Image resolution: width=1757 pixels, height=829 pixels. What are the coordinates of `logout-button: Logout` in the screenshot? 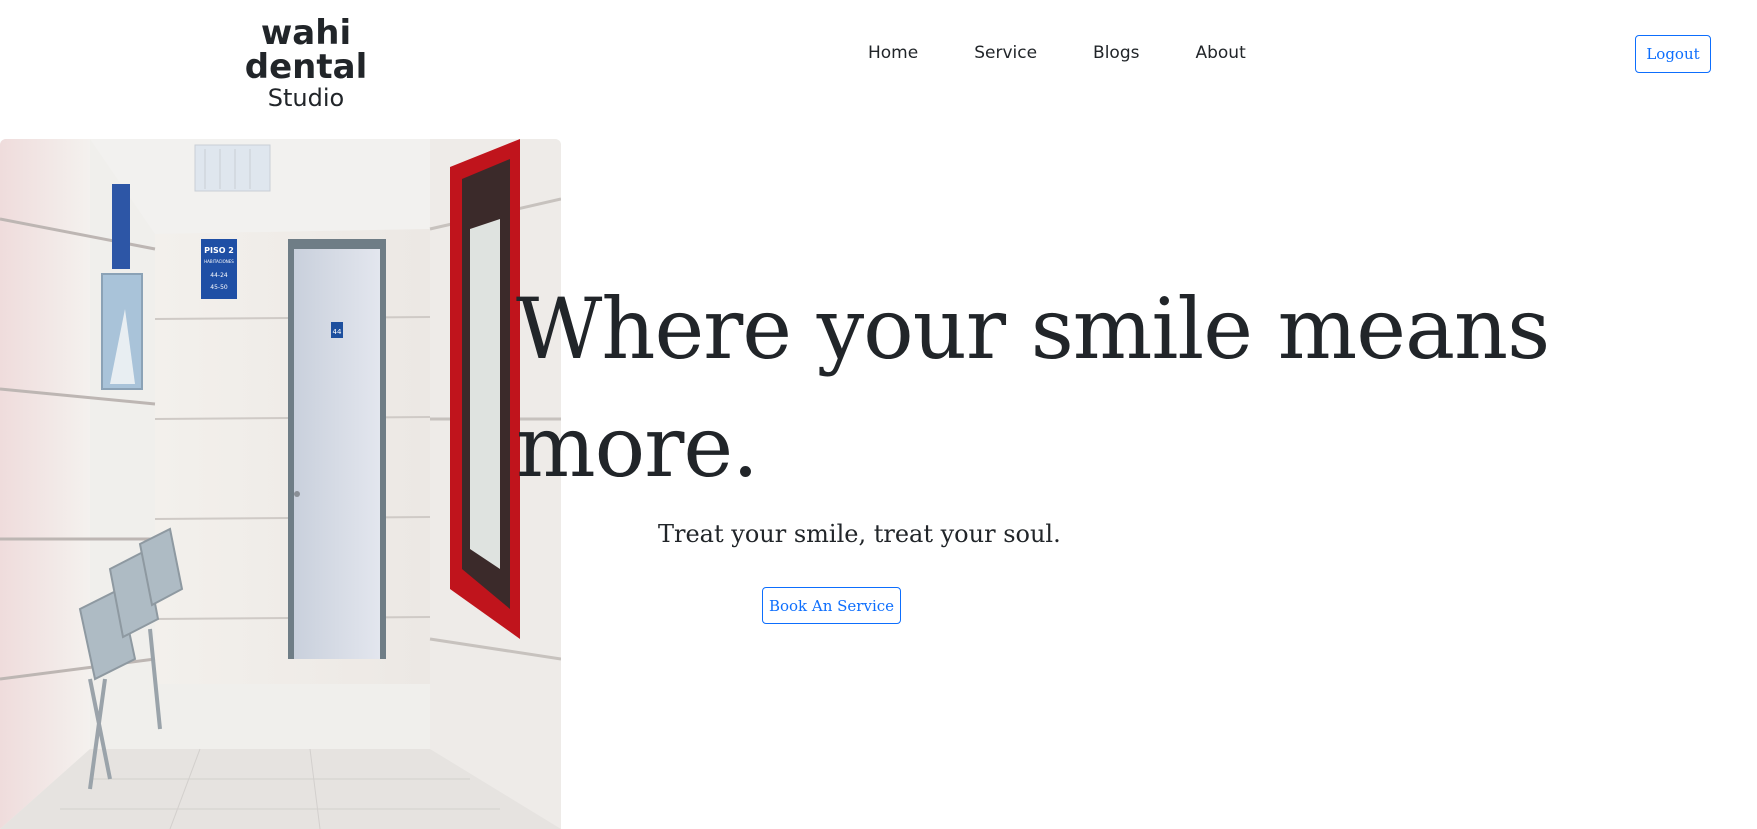 It's located at (1673, 54).